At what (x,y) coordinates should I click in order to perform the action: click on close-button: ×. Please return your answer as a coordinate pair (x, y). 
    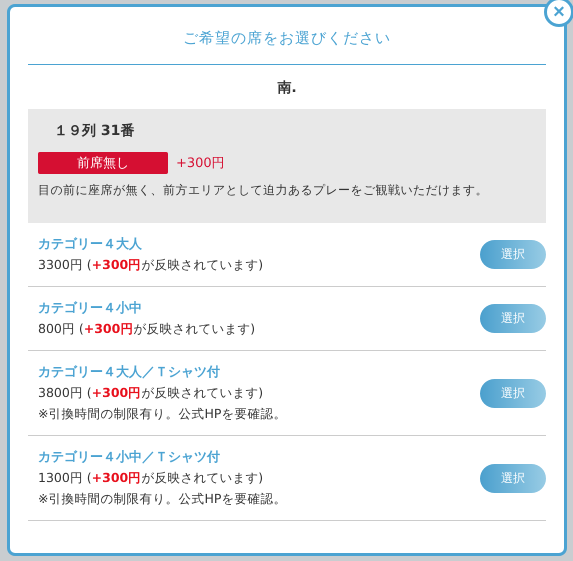
    Looking at the image, I should click on (558, 13).